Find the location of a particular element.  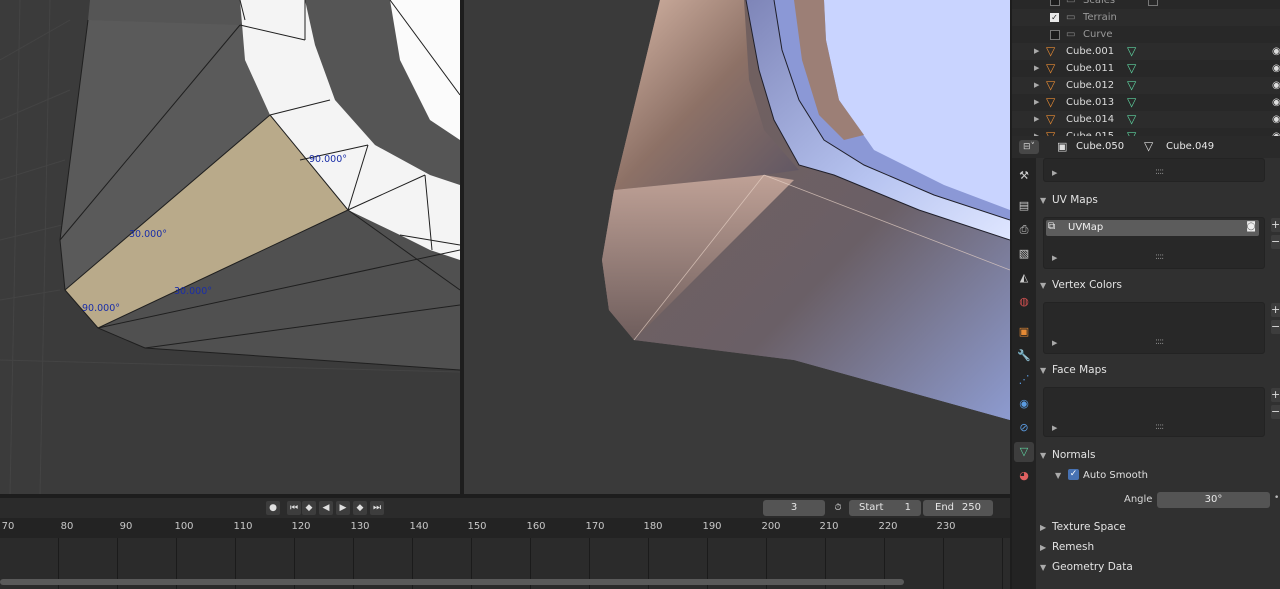

camera-icon: ◙ is located at coordinates (1251, 226).